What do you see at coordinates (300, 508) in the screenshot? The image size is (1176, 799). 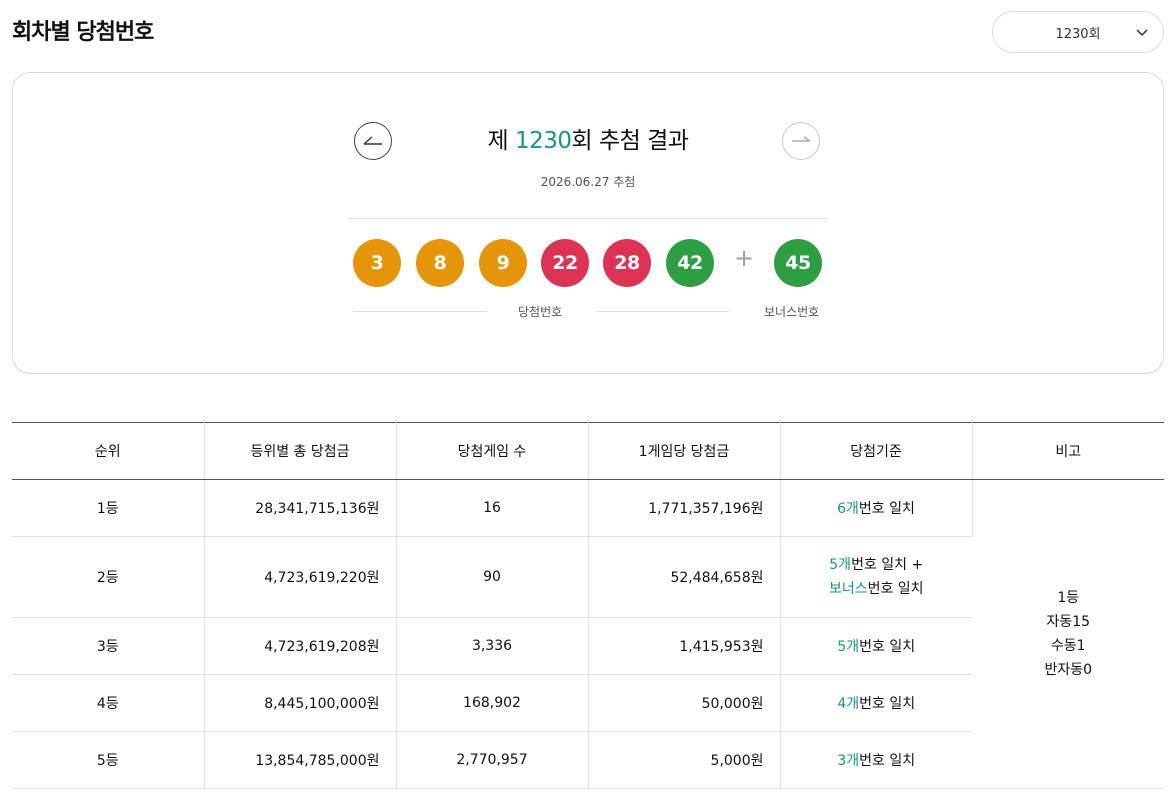 I see `total-prize-cell: 28,341,715,136원` at bounding box center [300, 508].